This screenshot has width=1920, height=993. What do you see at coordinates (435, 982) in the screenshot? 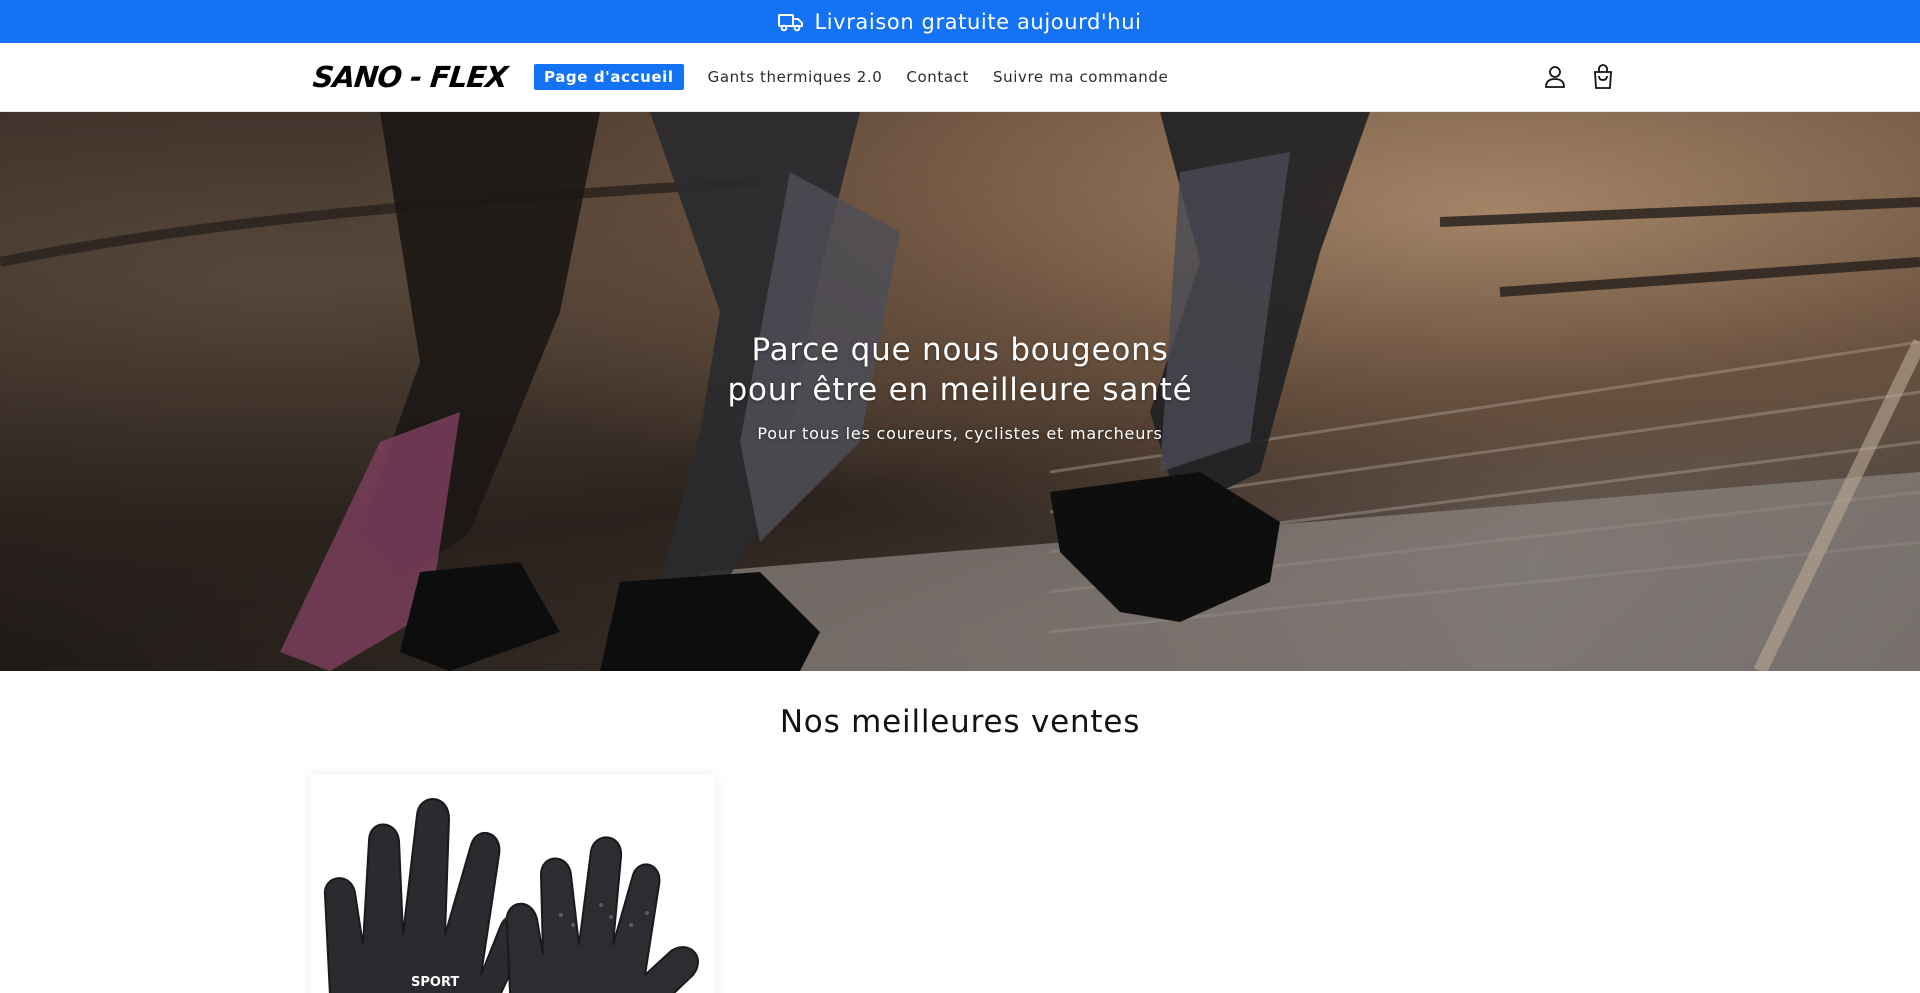
I see `product-image-label: SPORT` at bounding box center [435, 982].